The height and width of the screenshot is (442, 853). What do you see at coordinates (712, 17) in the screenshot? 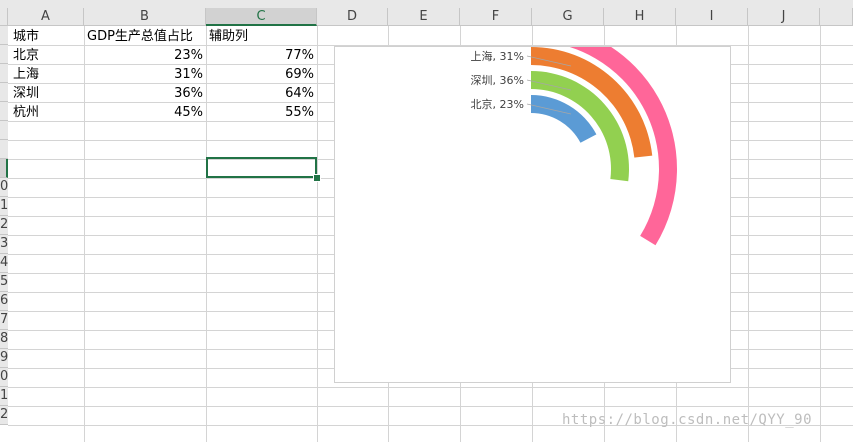
I see `column-header-i: I` at bounding box center [712, 17].